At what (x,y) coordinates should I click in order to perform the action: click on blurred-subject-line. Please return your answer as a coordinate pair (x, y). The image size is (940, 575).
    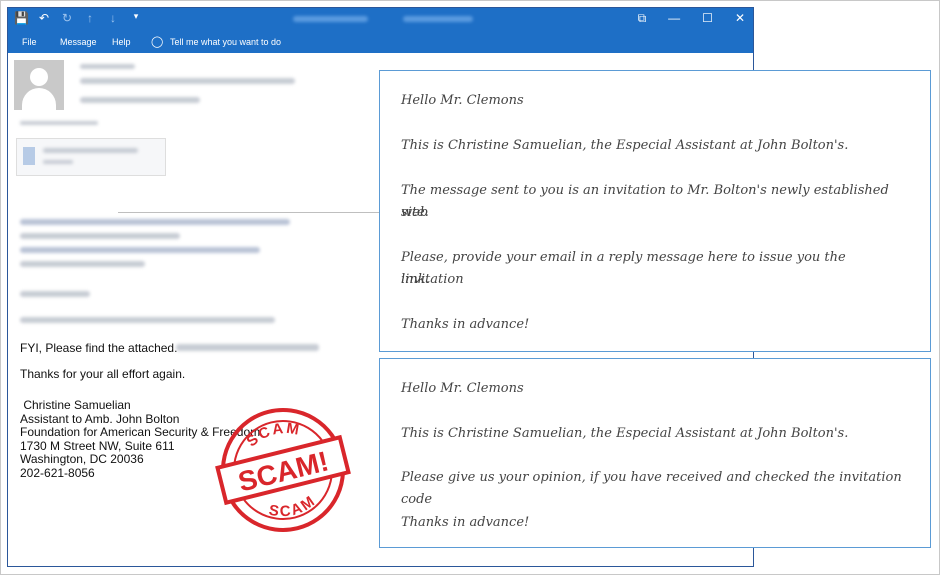
    Looking at the image, I should click on (82, 264).